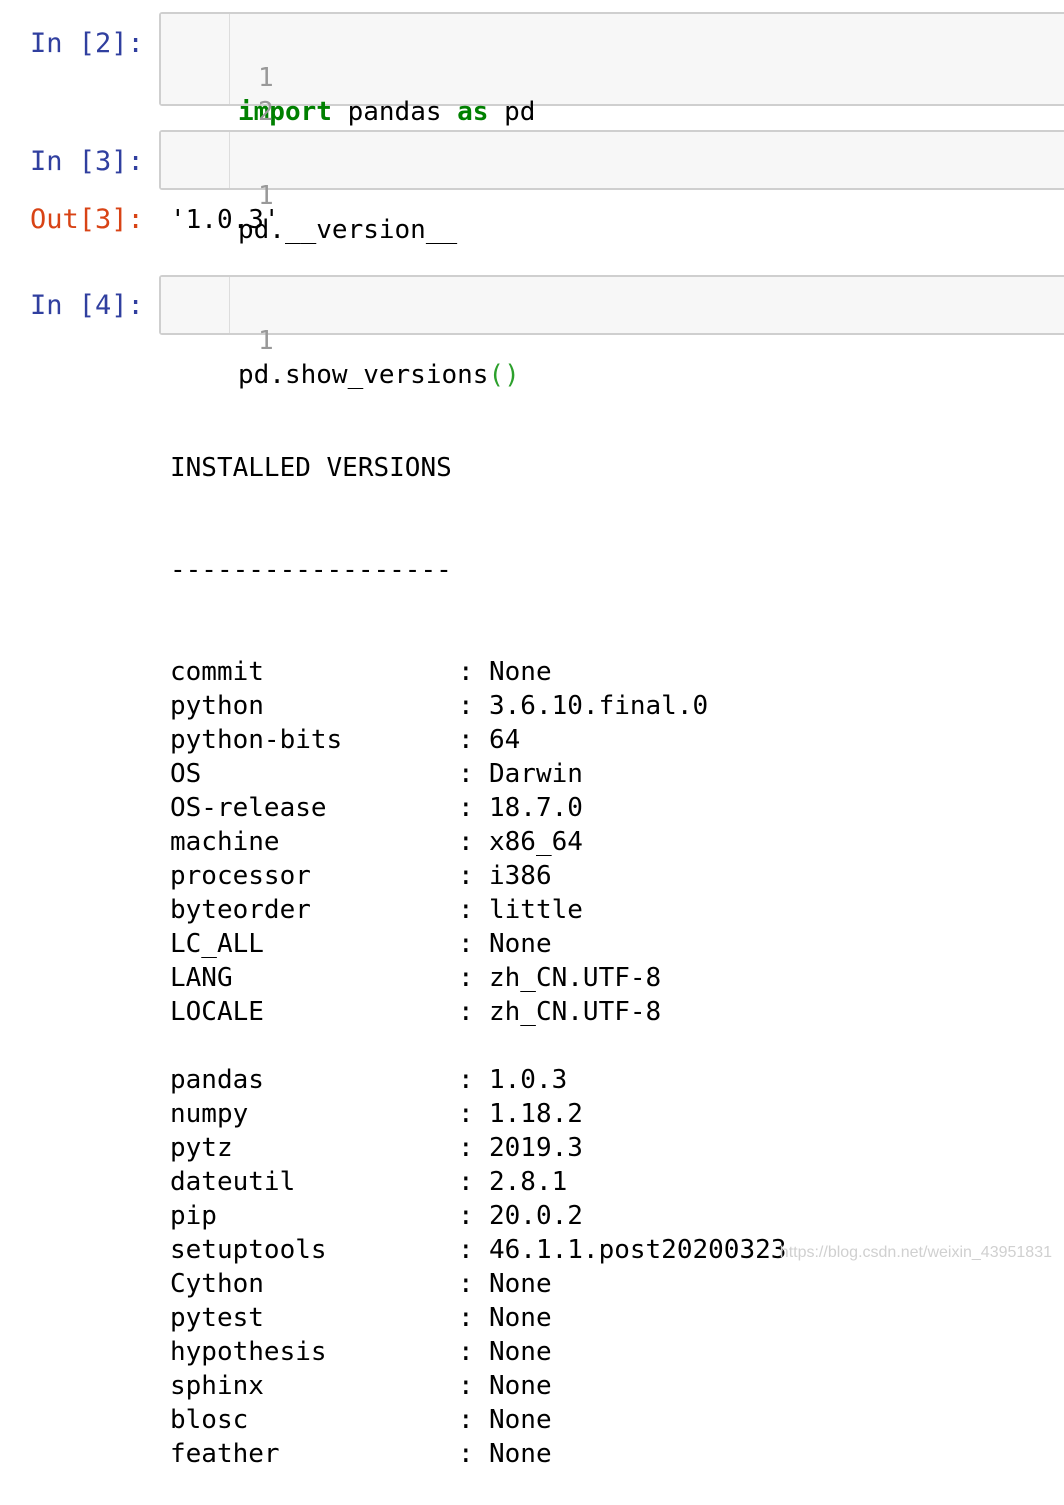  I want to click on watermark: https://blog.csdn.net/weixin_43951831, so click(915, 1252).